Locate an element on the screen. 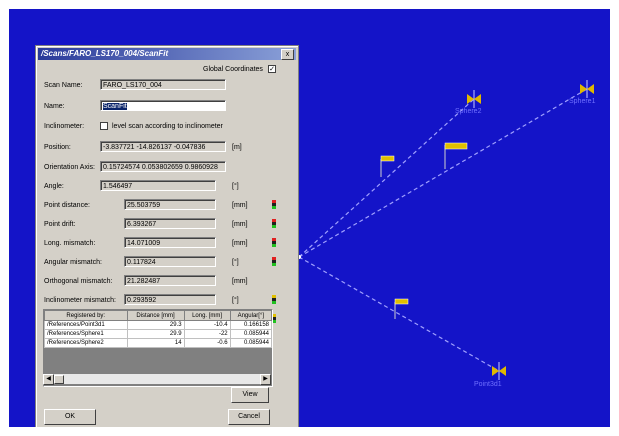 The height and width of the screenshot is (436, 619). inclinometer-mismatch-field: 0.293592 is located at coordinates (170, 299).